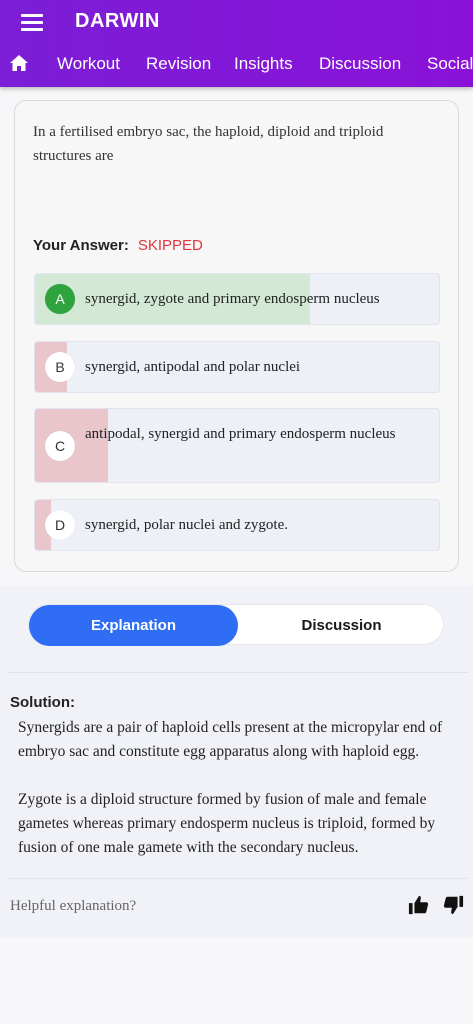  I want to click on option-b-text: synergid, antipodal and polar nuclei, so click(193, 367).